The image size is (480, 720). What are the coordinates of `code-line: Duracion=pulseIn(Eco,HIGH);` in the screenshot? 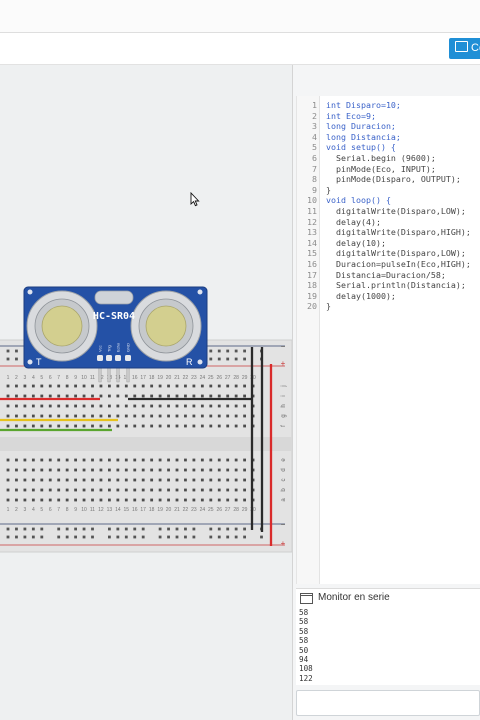 It's located at (398, 264).